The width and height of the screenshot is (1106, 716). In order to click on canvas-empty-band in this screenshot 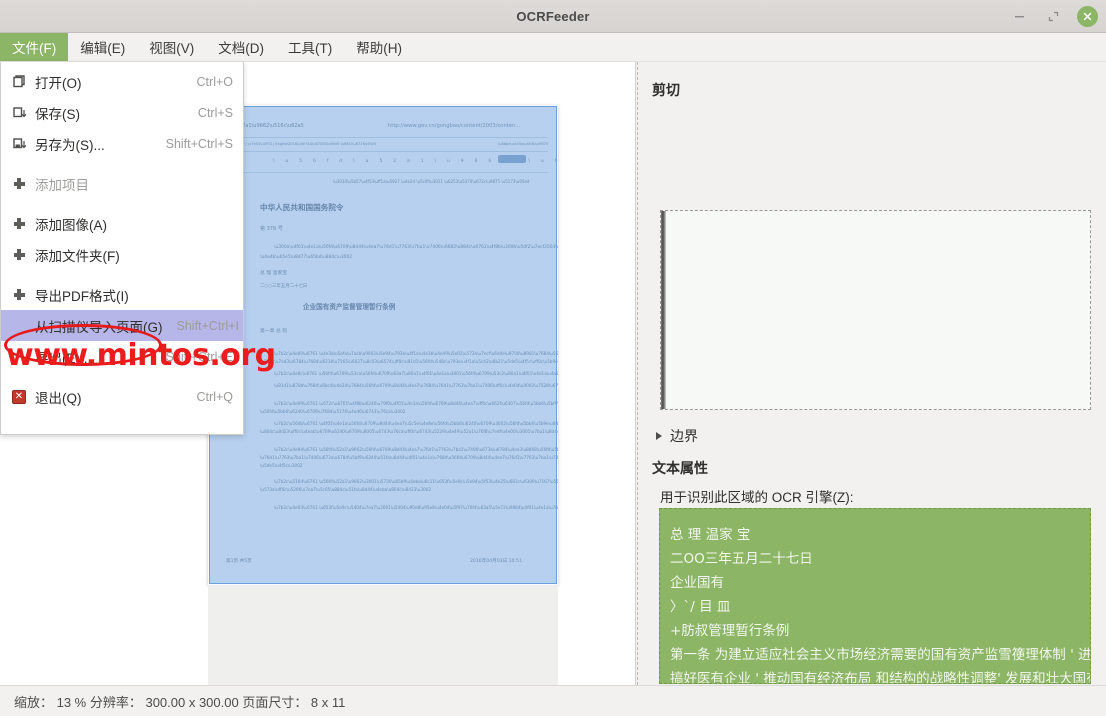, I will do `click(383, 635)`.